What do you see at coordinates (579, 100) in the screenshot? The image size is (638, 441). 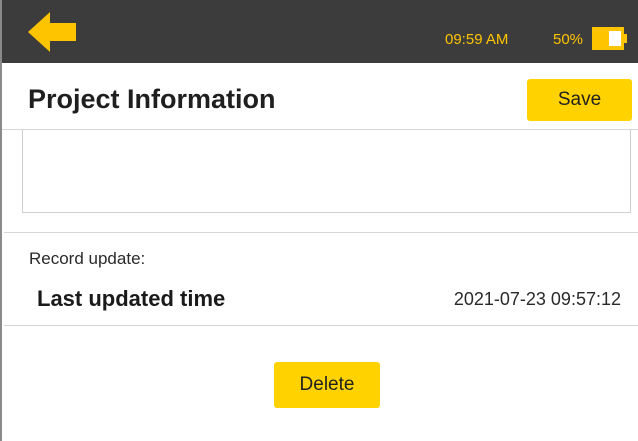 I see `save-button: Save` at bounding box center [579, 100].